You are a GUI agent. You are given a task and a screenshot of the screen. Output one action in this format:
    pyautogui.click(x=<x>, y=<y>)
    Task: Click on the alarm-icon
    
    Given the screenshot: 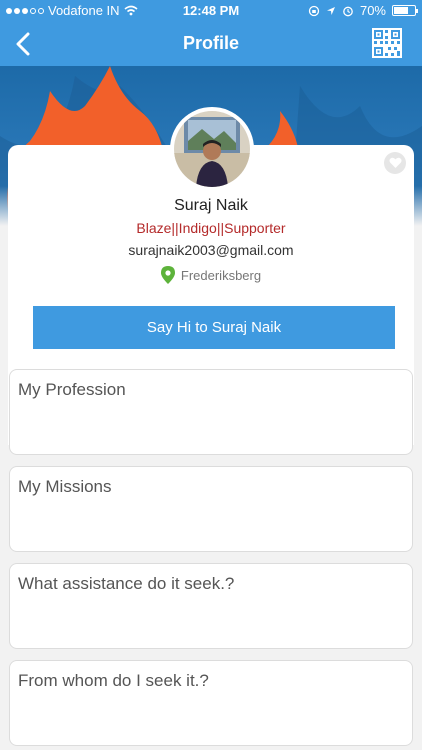 What is the action you would take?
    pyautogui.click(x=348, y=11)
    